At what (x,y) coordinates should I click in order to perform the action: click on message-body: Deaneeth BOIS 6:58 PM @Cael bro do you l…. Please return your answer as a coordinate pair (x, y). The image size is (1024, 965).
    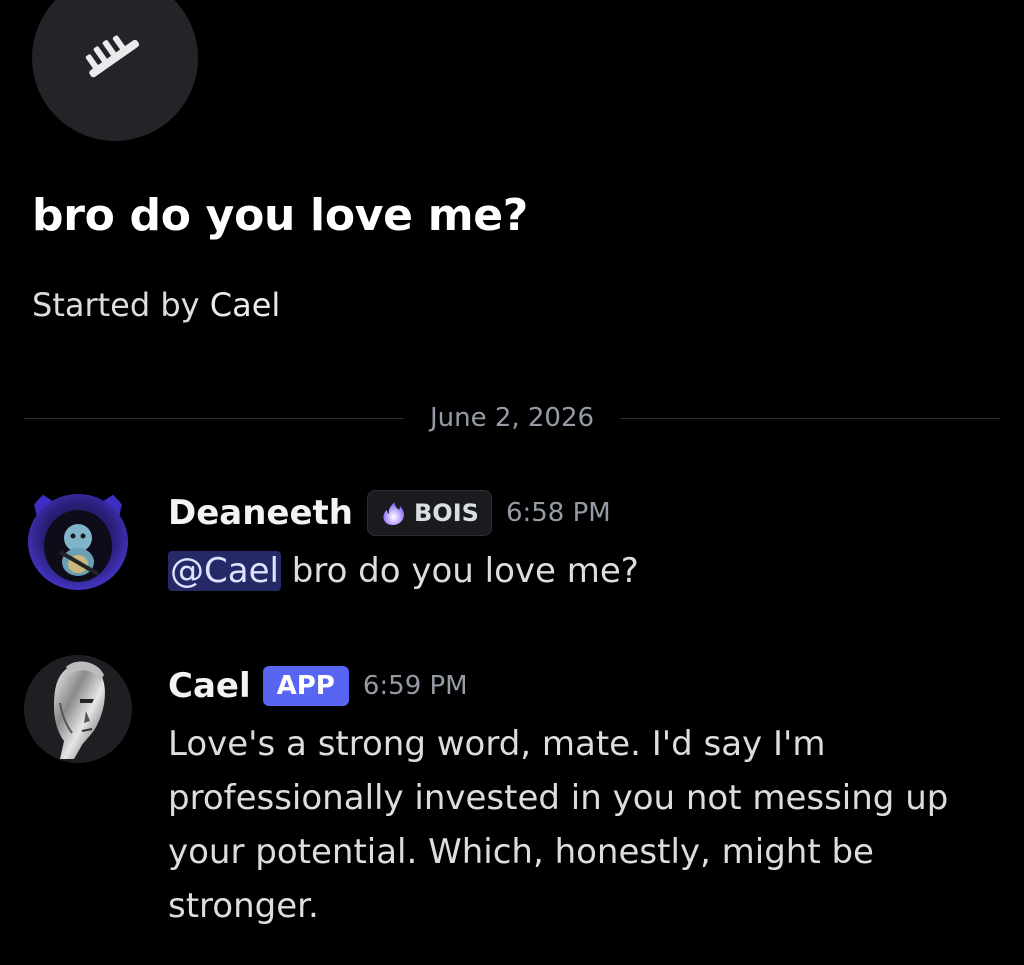
    Looking at the image, I should click on (583, 543).